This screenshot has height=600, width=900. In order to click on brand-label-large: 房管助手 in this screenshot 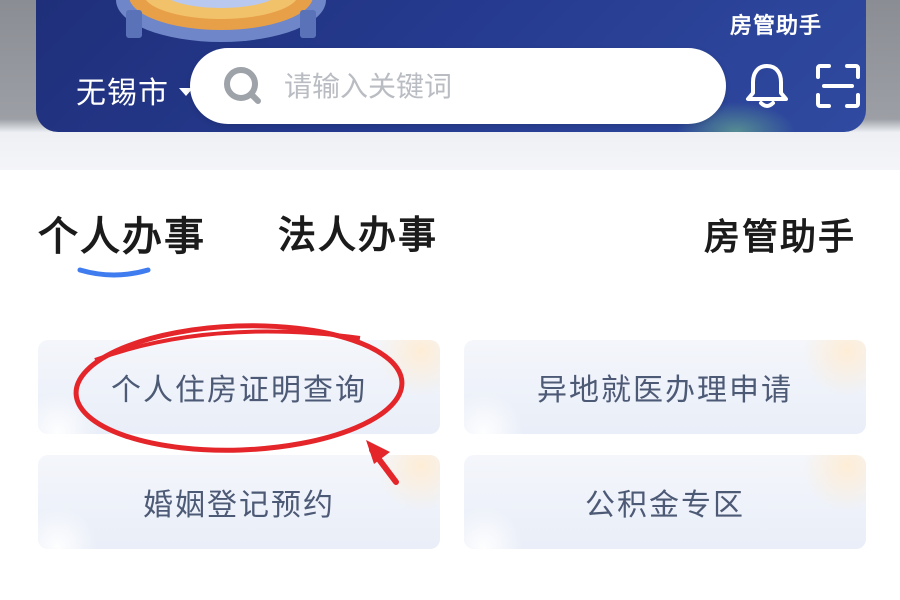, I will do `click(779, 237)`.